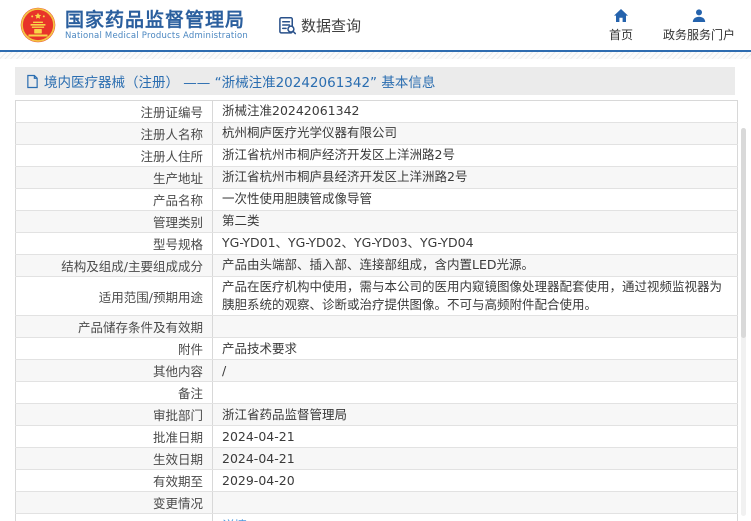 Image resolution: width=751 pixels, height=521 pixels. I want to click on row-value: 浙江省药品监督管理局, so click(475, 415).